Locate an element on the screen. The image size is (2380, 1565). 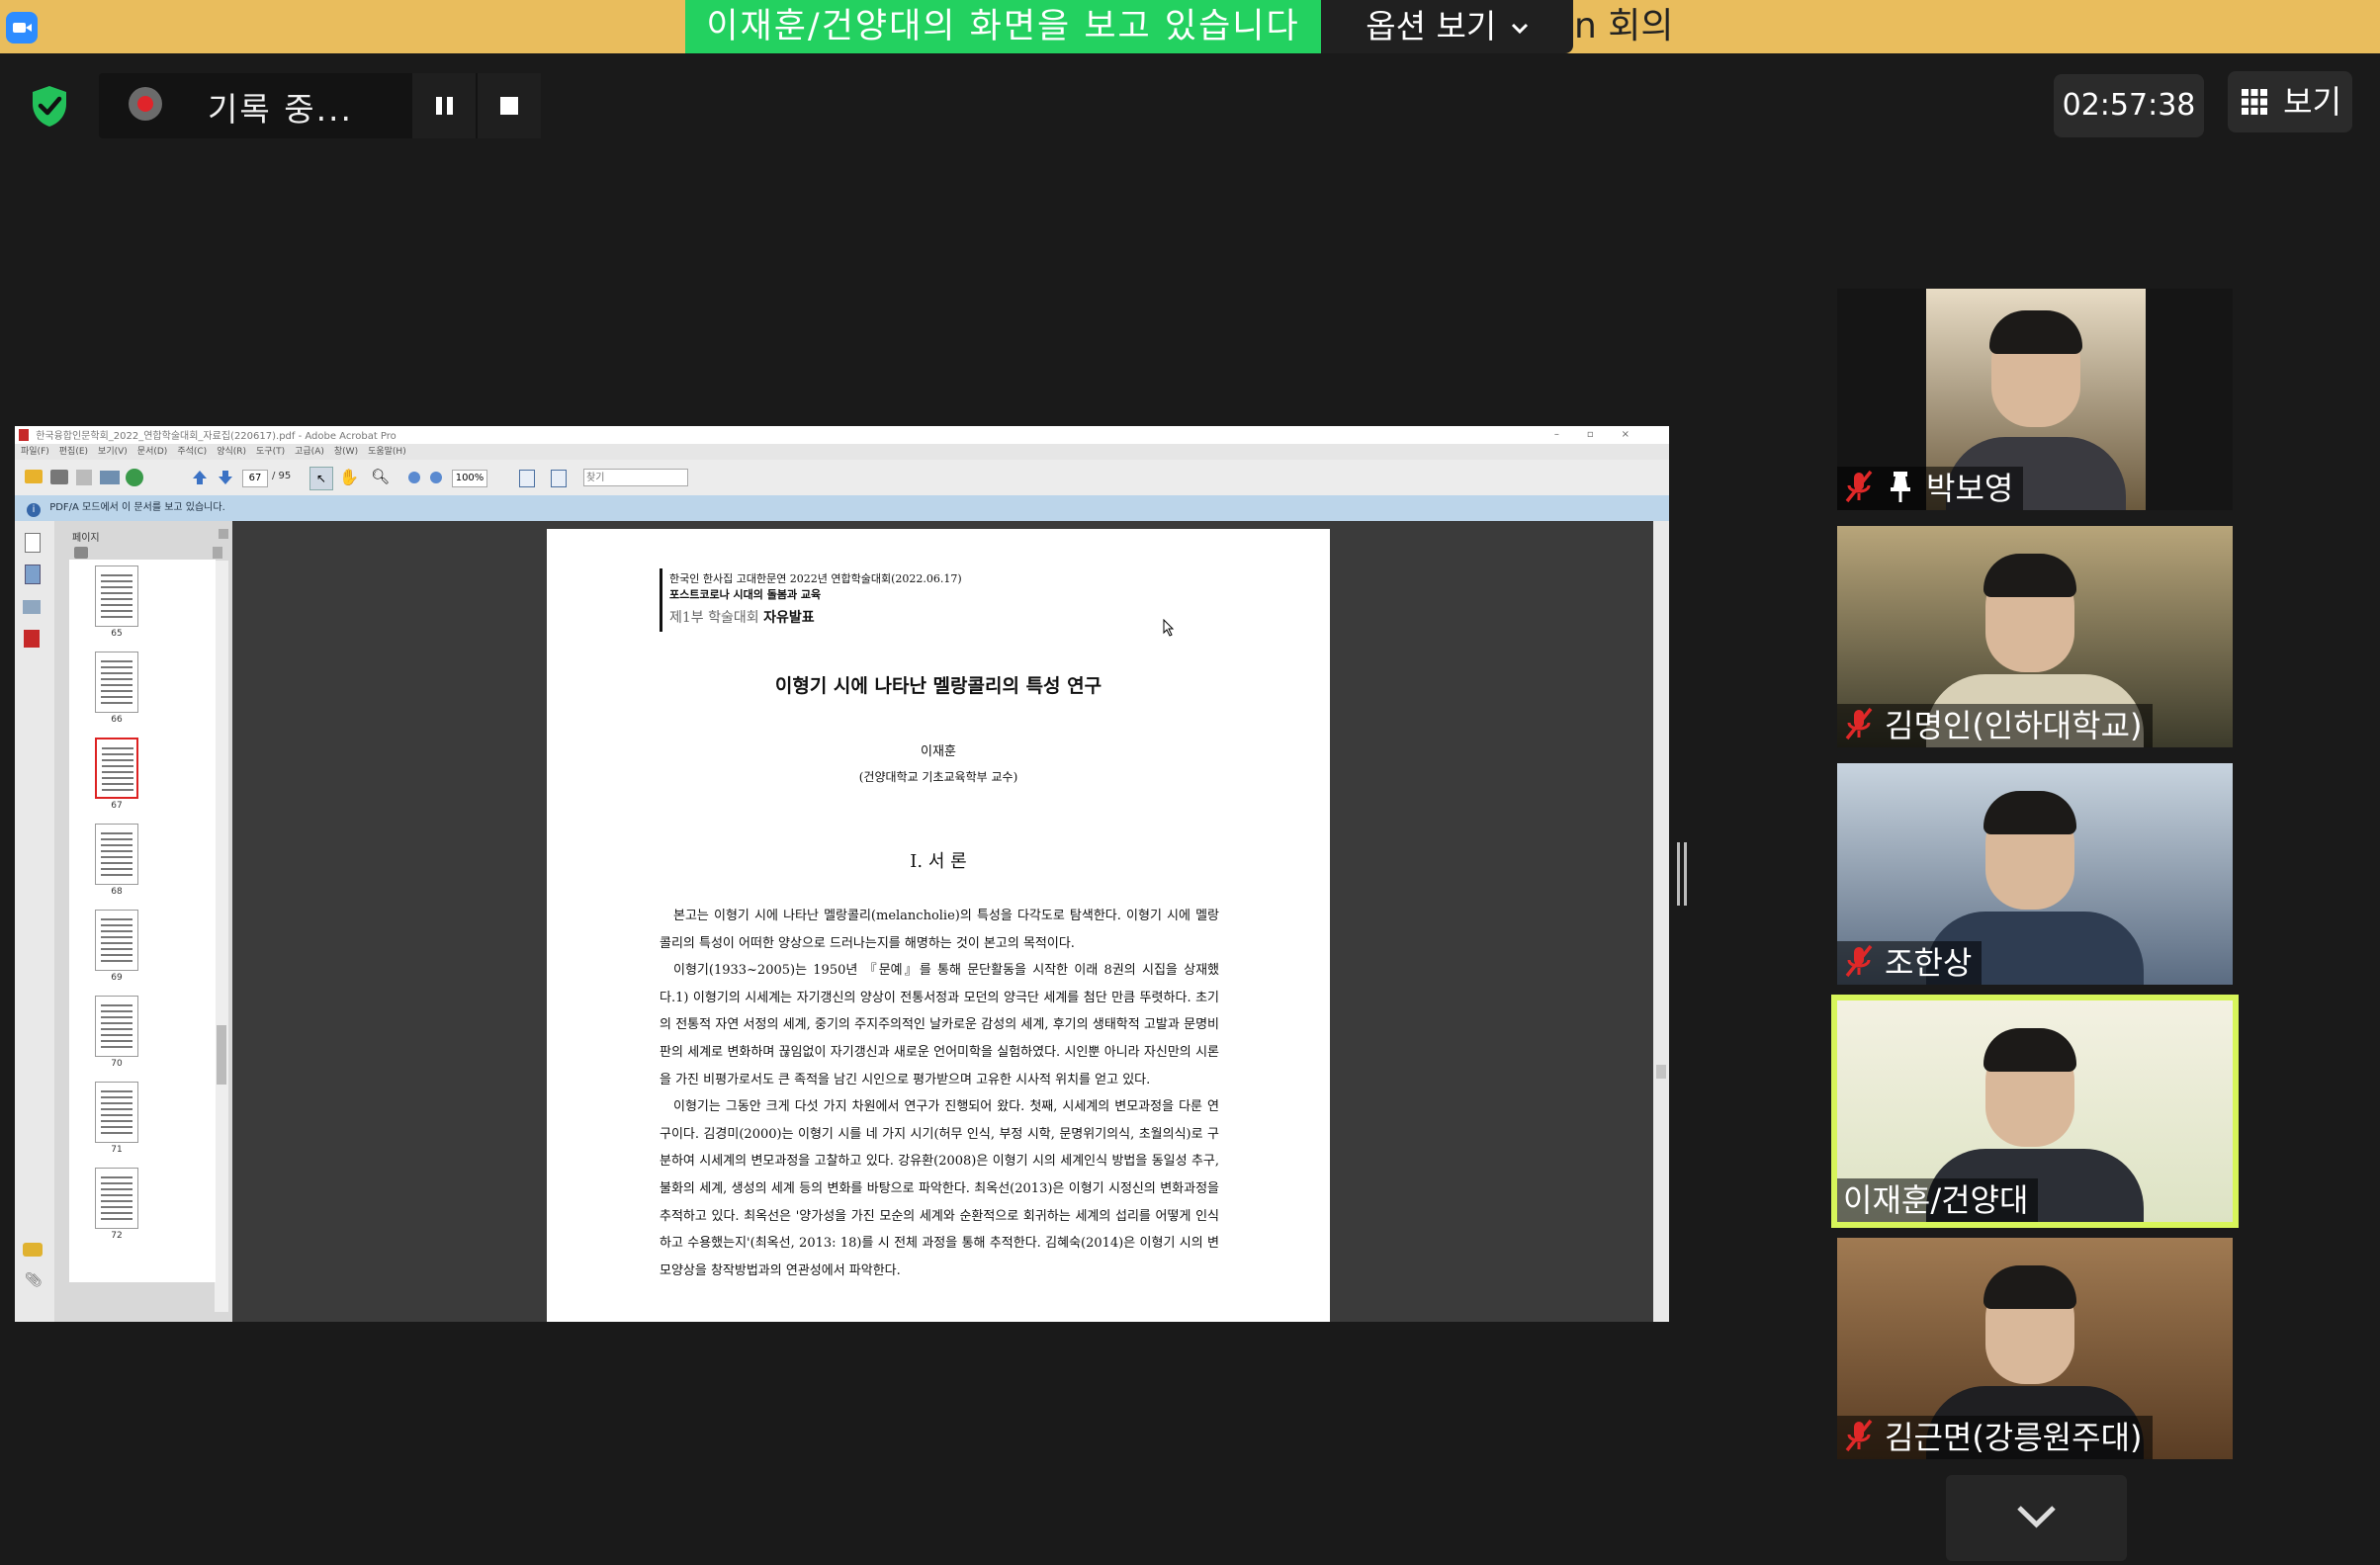
pdf-header-line1: 한국인 한사집 고대한문연 2022년 연합학술대회(2022.06.17) is located at coordinates (815, 578).